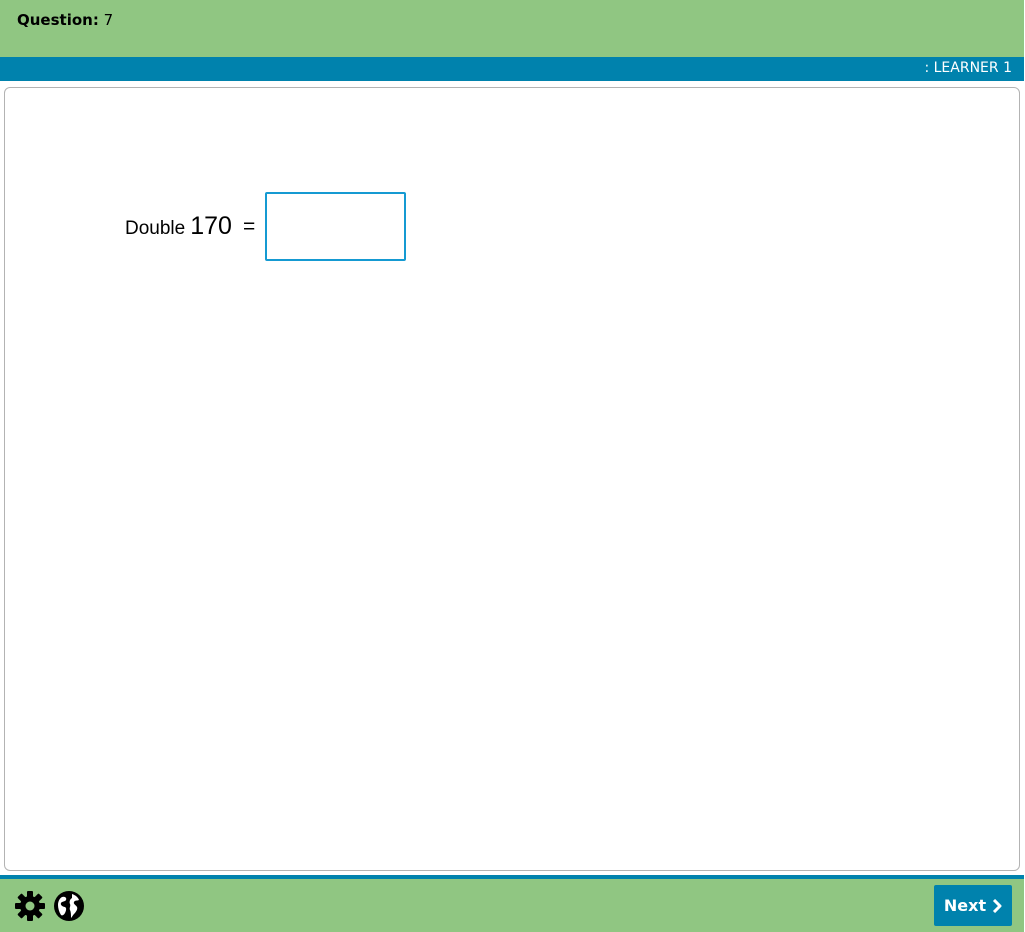  I want to click on answer-input, so click(336, 226).